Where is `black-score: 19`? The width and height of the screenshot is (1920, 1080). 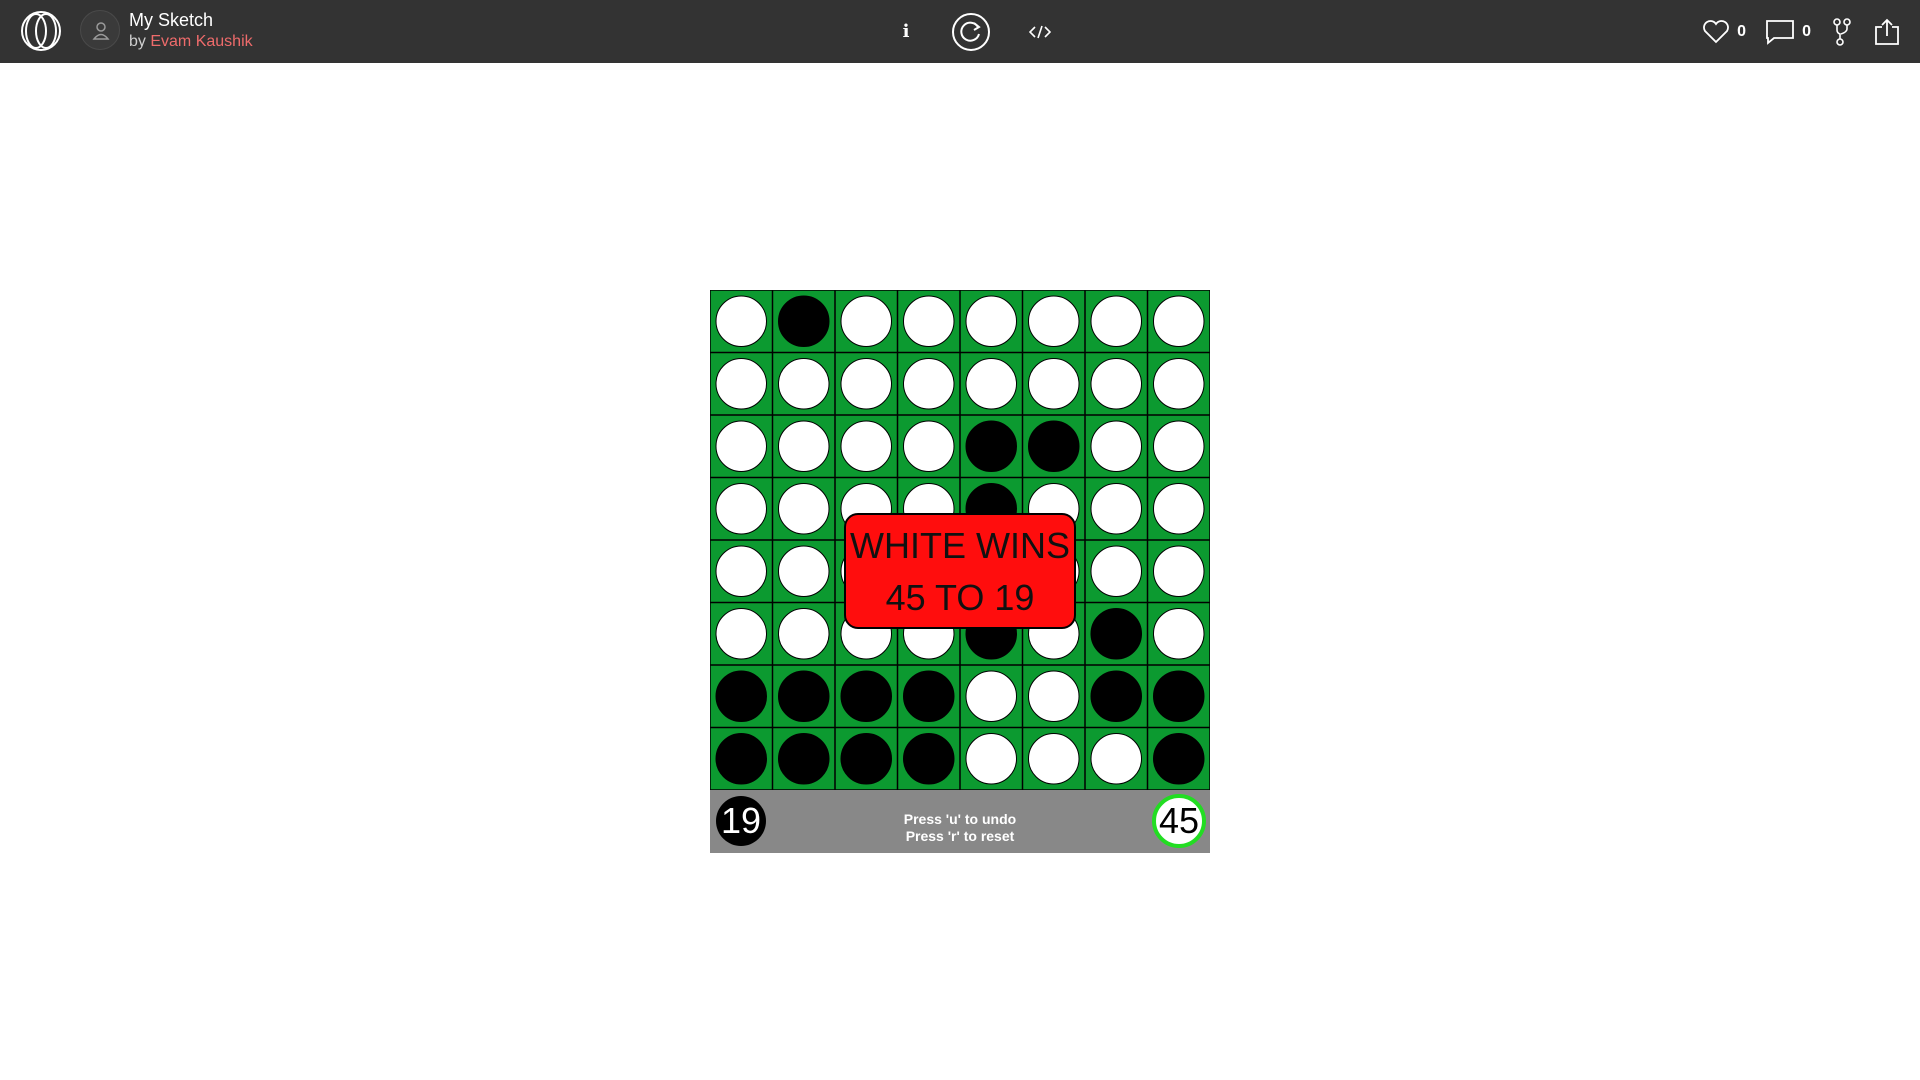 black-score: 19 is located at coordinates (741, 821).